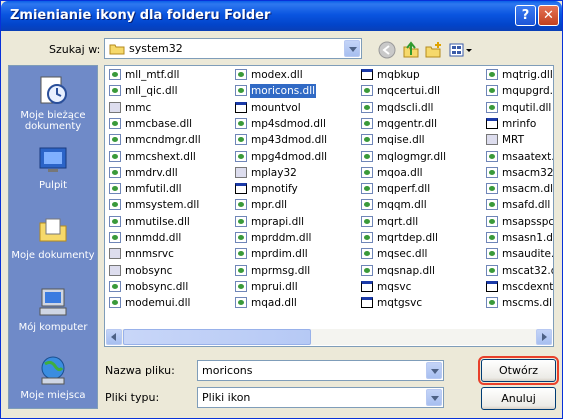 This screenshot has width=563, height=419. I want to click on file-name: moricons.dll, so click(283, 91).